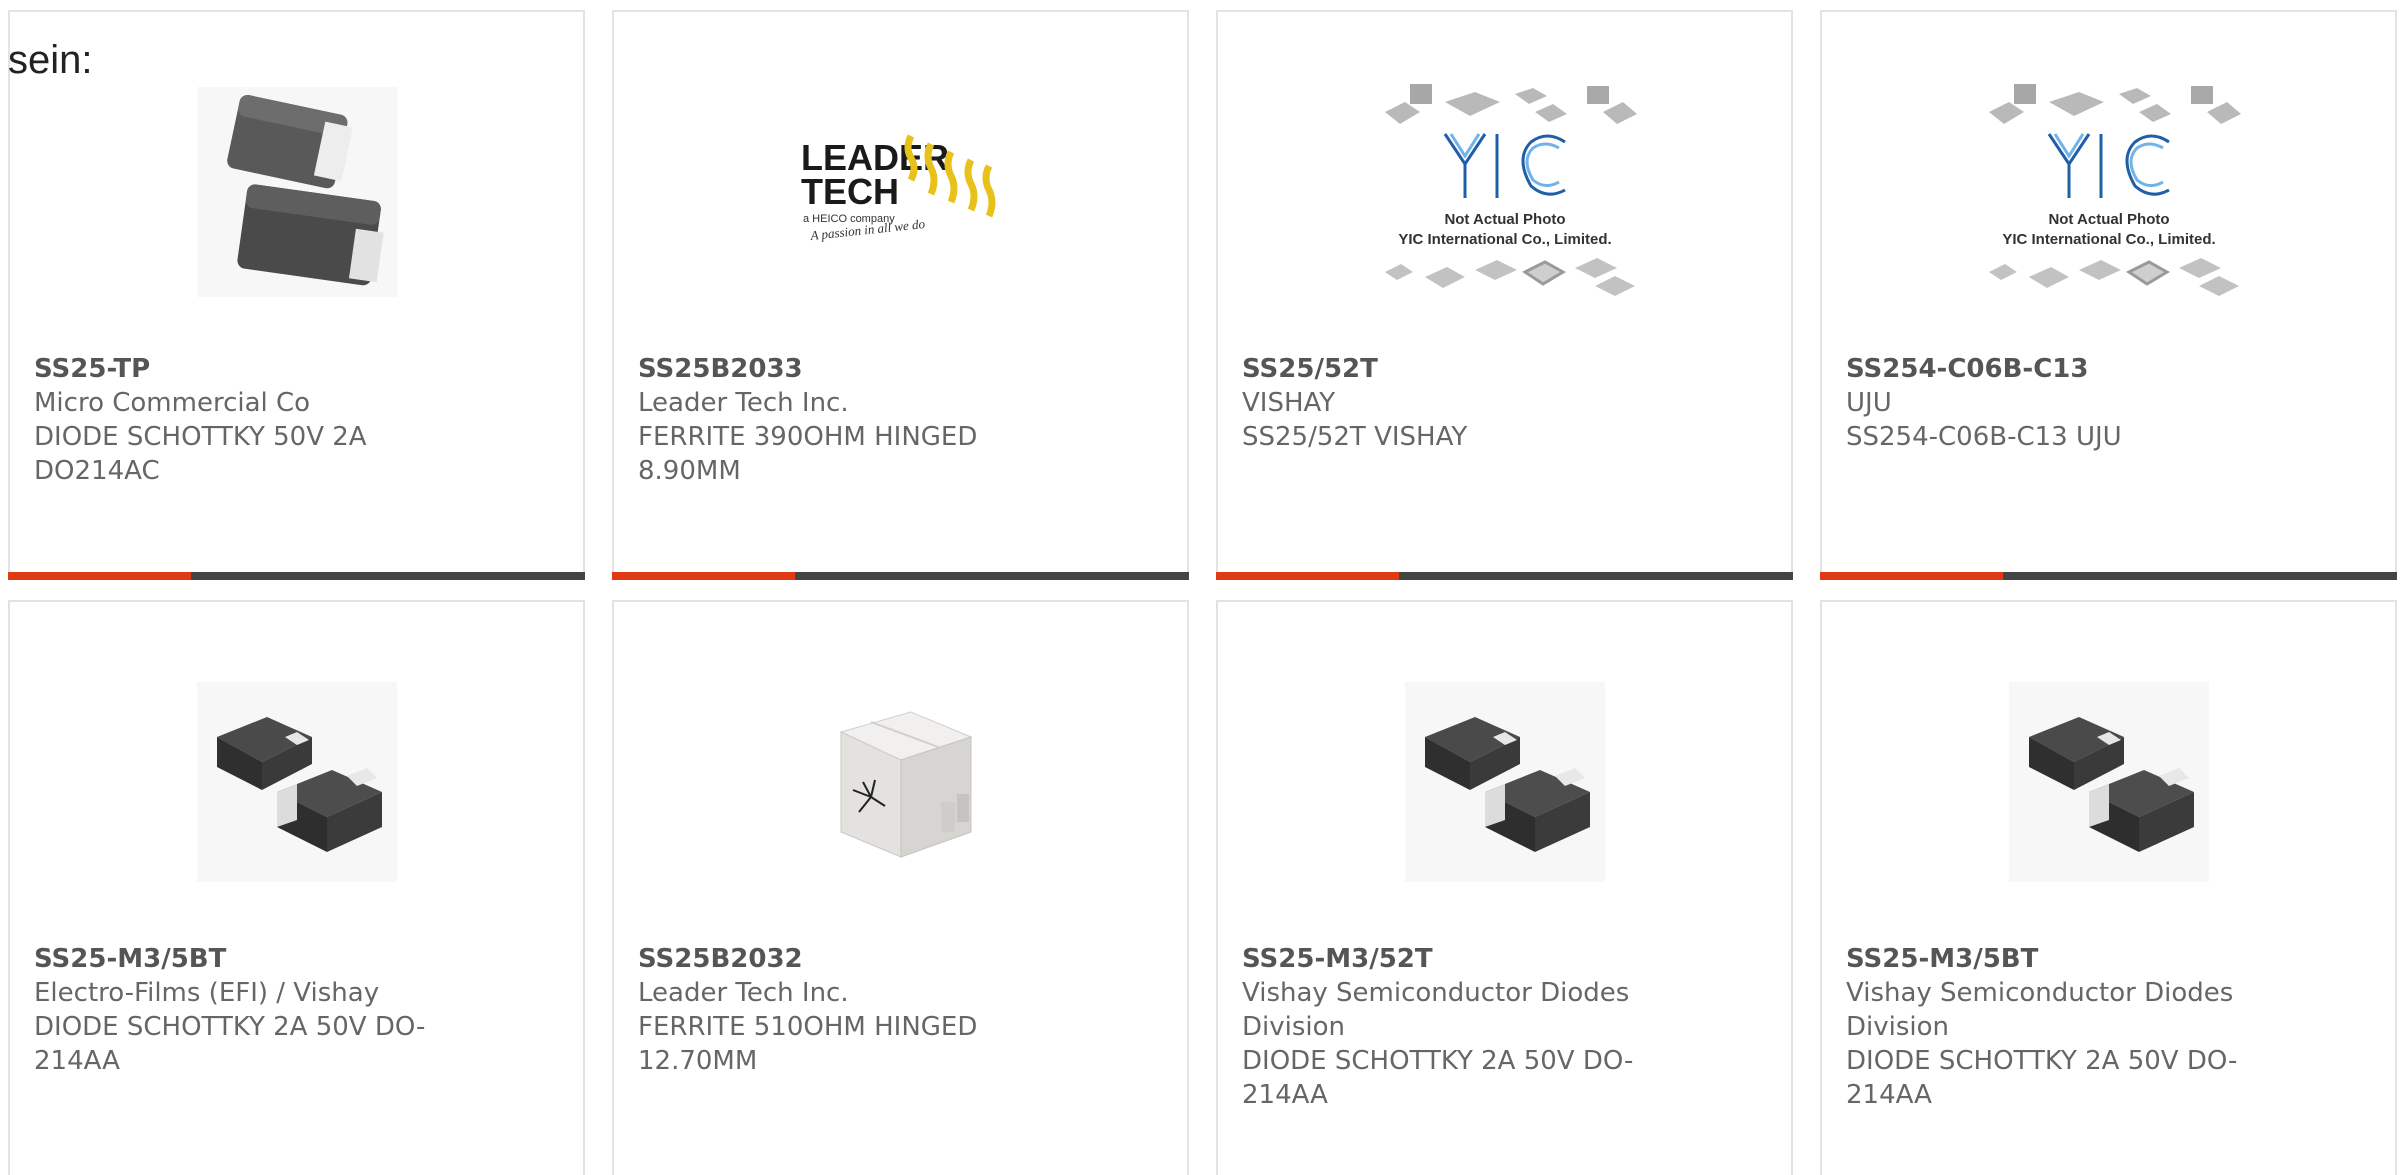  I want to click on description: FERRITE 510OHM HINGED 12.70MM, so click(808, 1044).